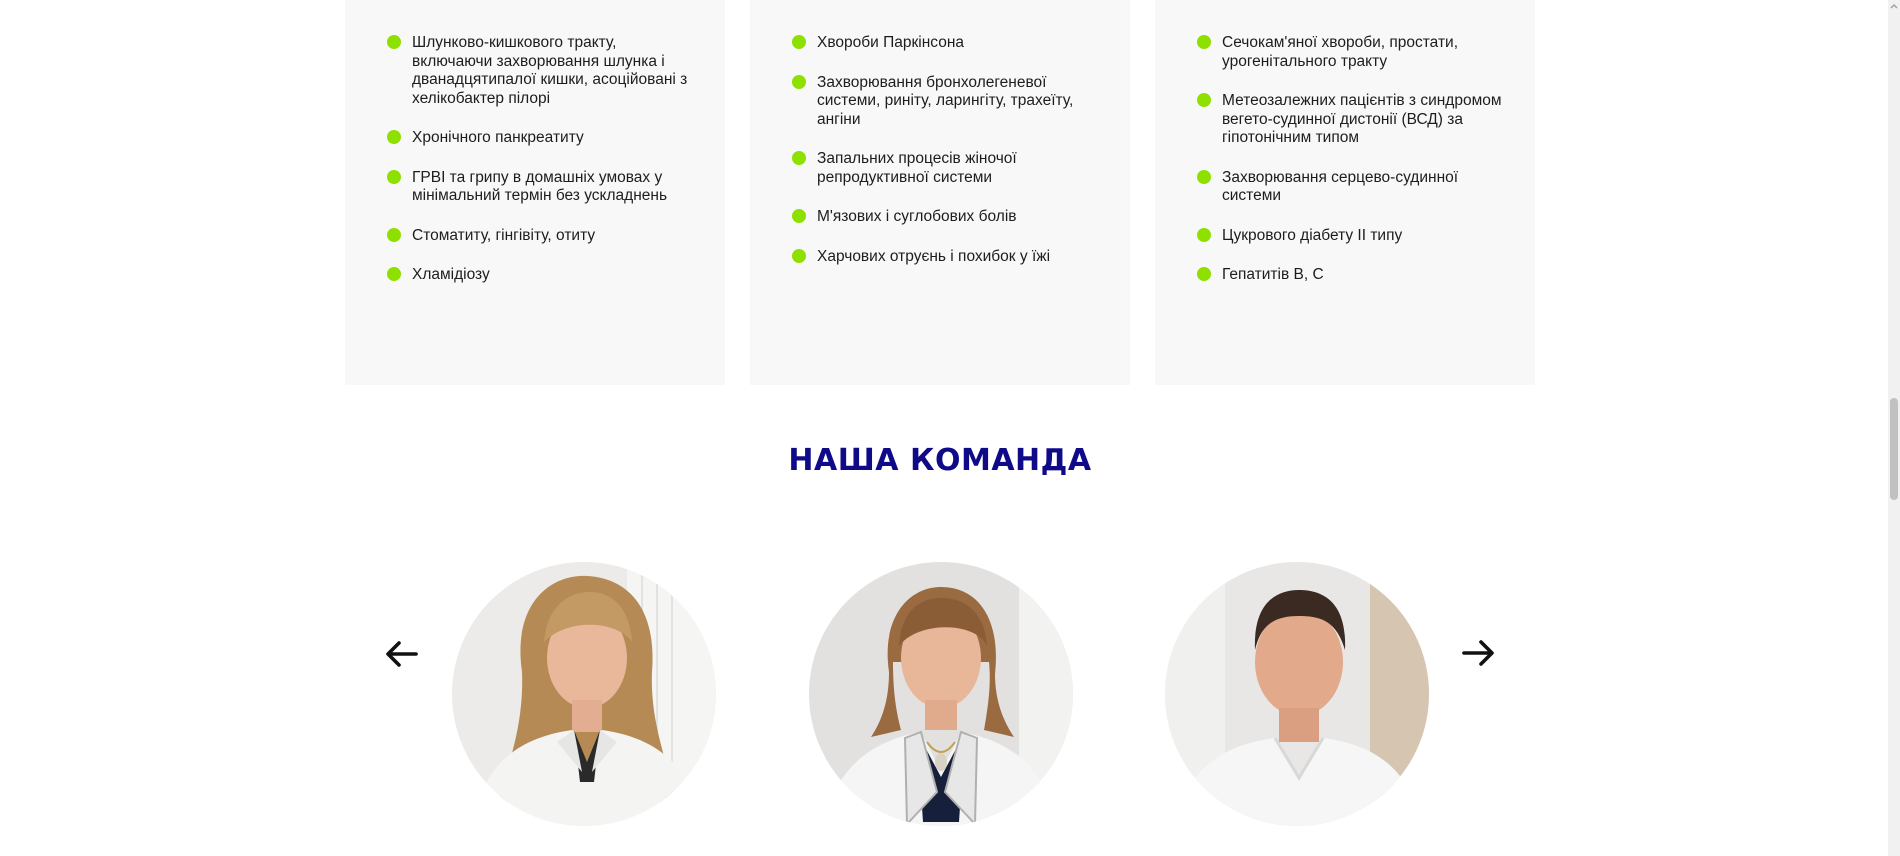 This screenshot has width=1900, height=856. What do you see at coordinates (451, 274) in the screenshot?
I see `list-item-text: Хламідіозу` at bounding box center [451, 274].